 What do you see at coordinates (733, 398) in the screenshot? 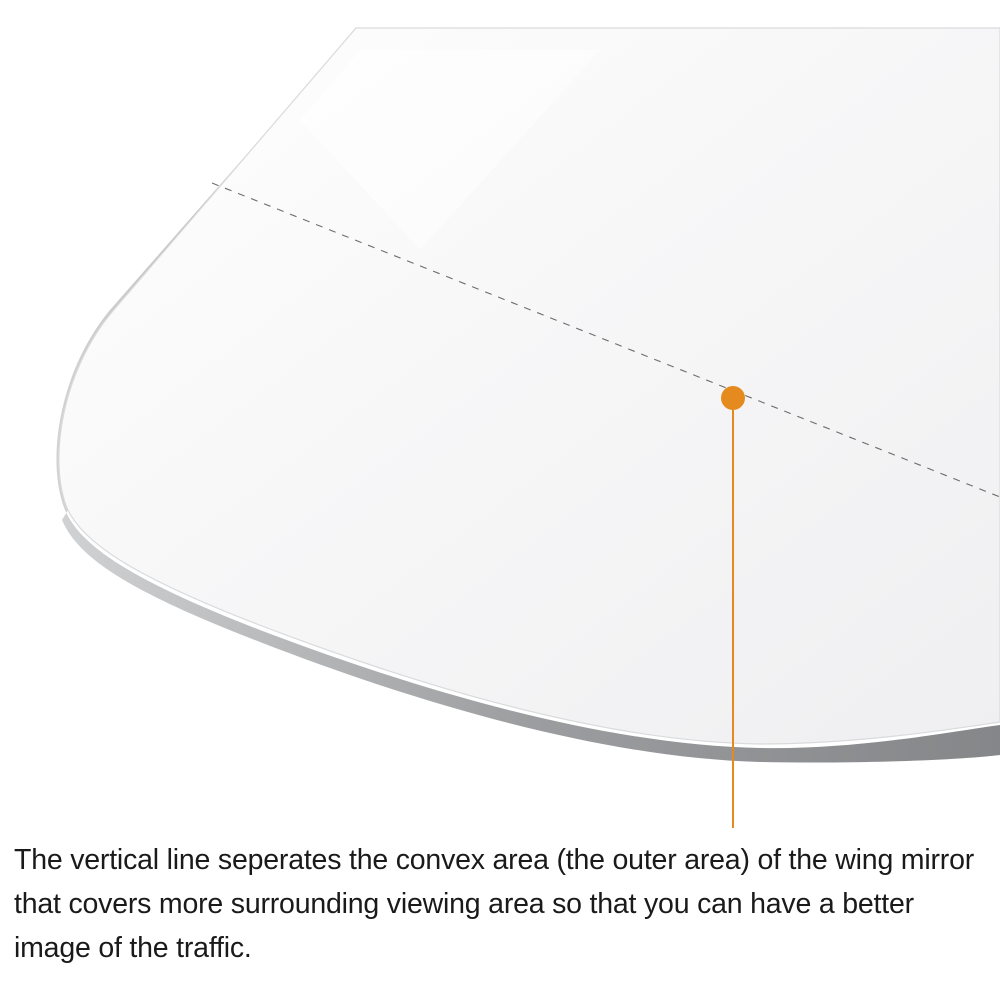
I see `callout-marker-dot` at bounding box center [733, 398].